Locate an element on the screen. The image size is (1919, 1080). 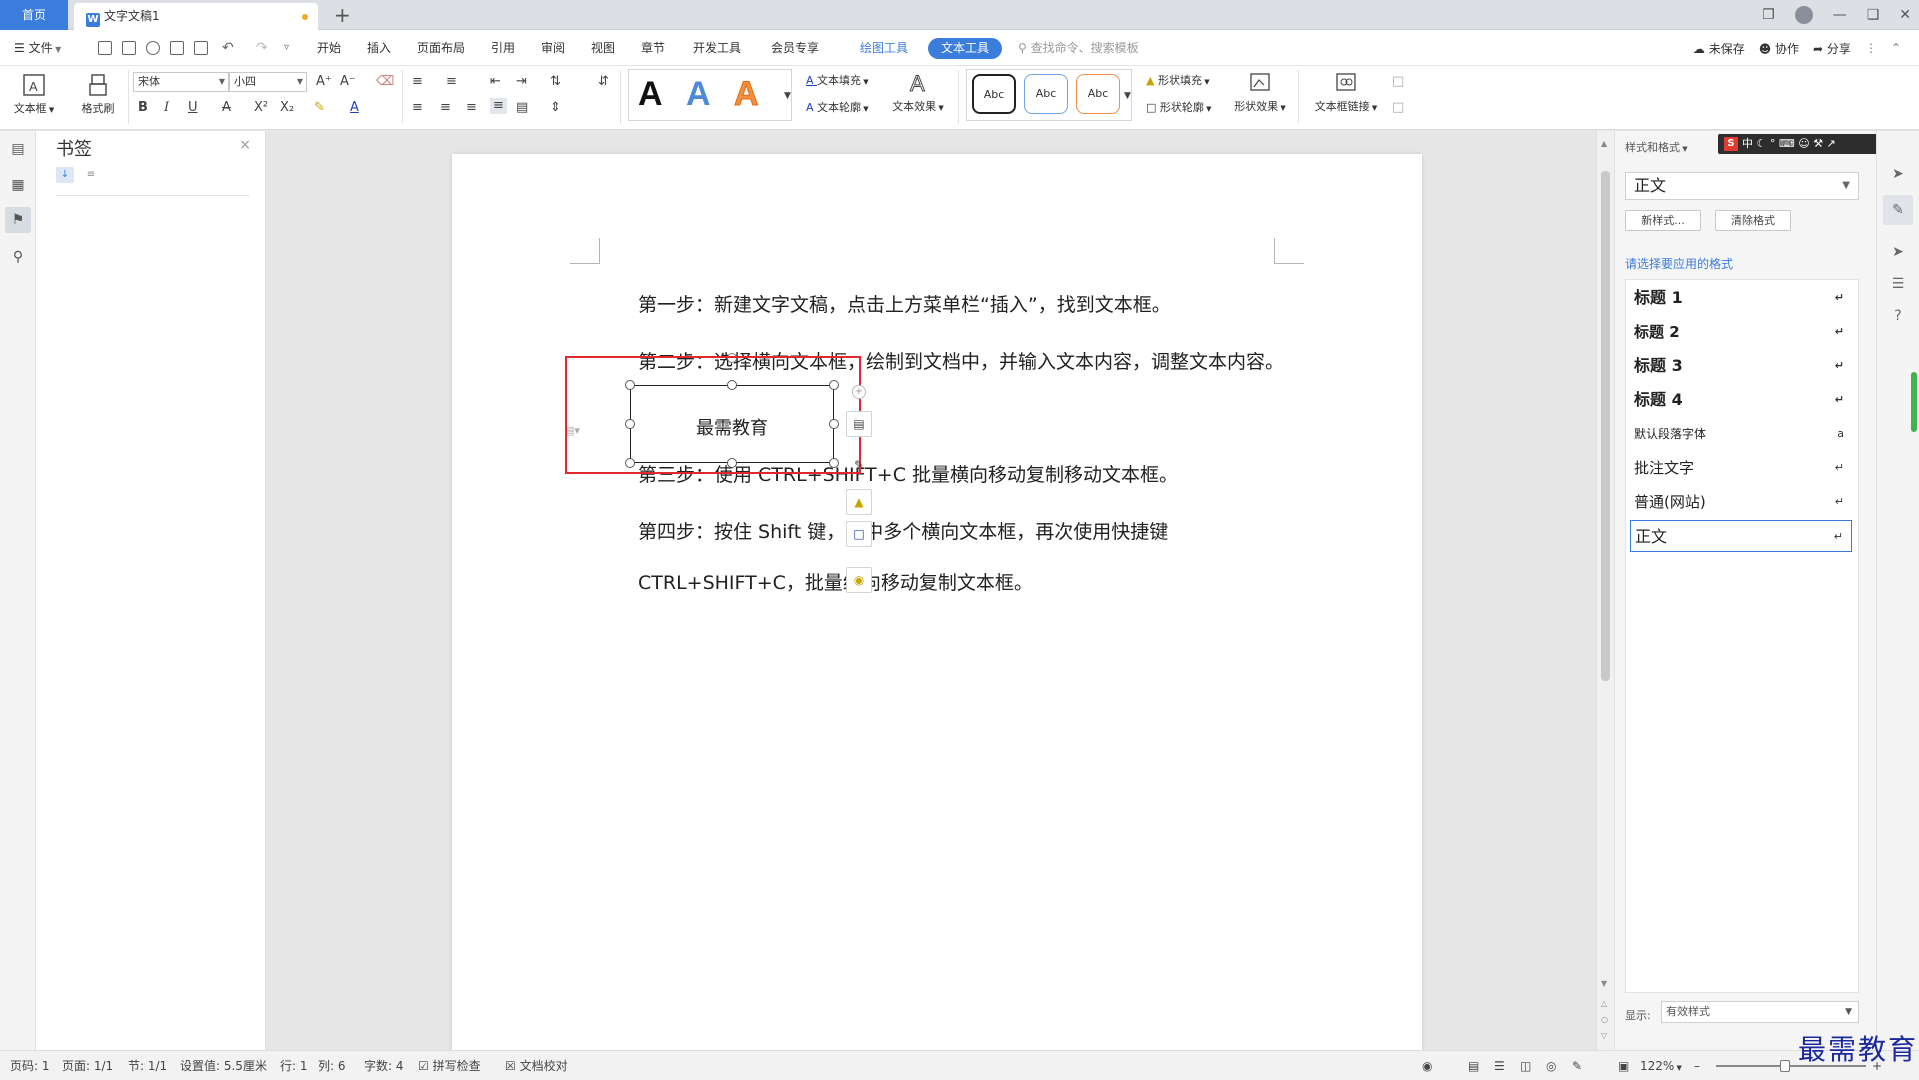
status-section: 节: 1/1 is located at coordinates (147, 1065).